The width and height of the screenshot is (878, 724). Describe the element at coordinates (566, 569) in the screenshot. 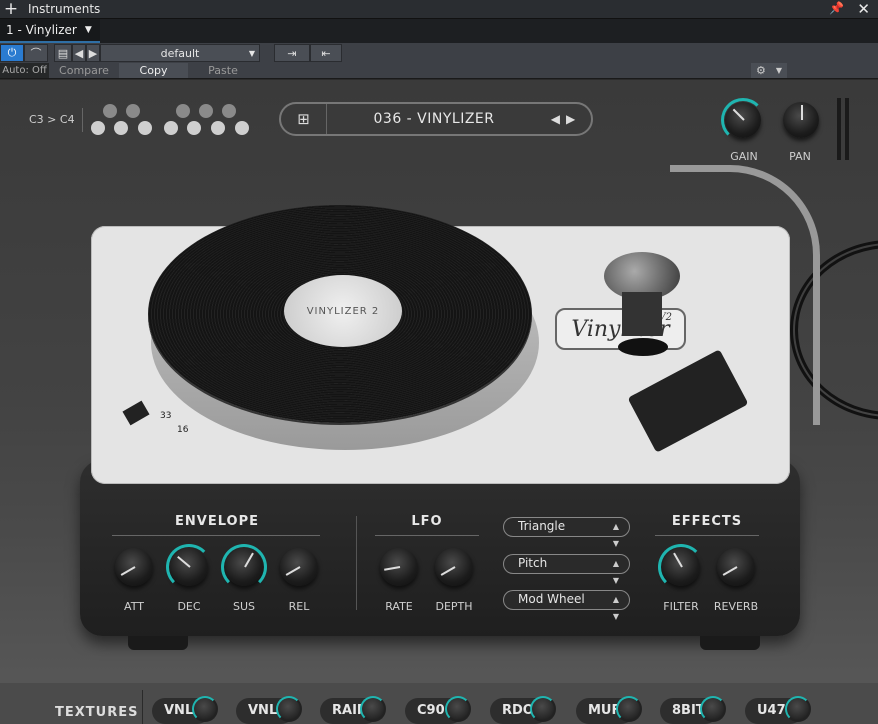

I see `lfo-target-select: Pitch ▲ ▼` at that location.